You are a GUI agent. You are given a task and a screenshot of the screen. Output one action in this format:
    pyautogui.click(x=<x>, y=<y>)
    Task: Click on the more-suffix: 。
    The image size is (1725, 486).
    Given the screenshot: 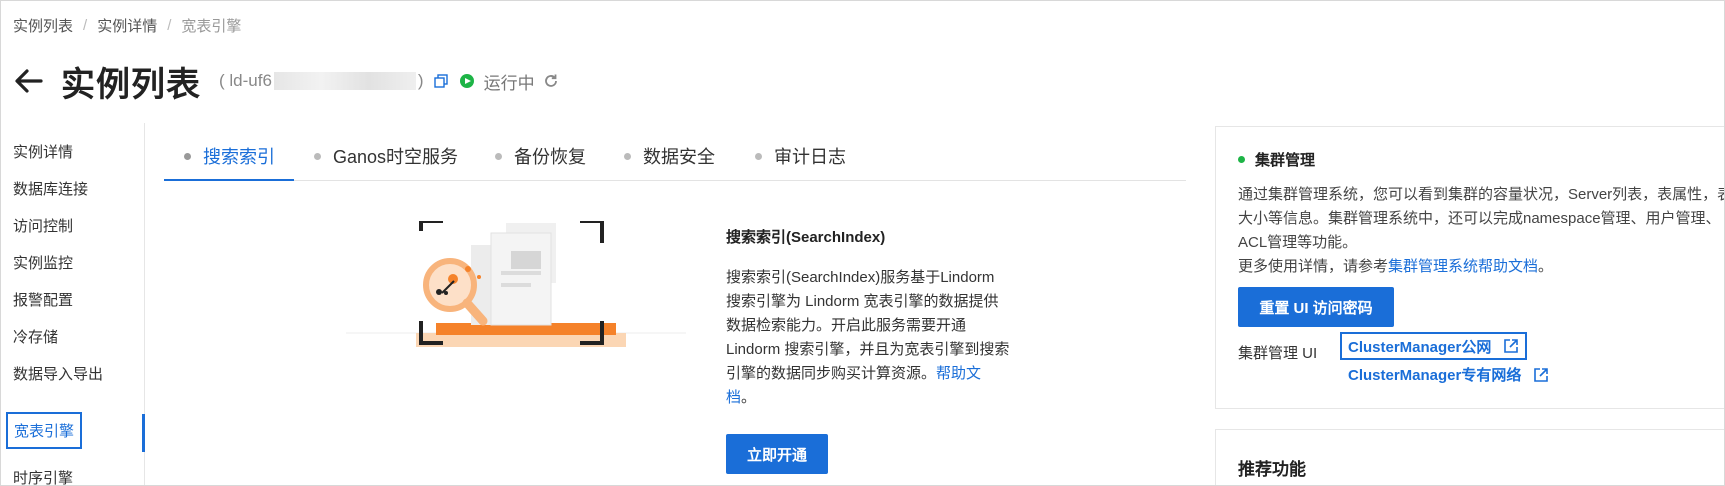 What is the action you would take?
    pyautogui.click(x=1546, y=266)
    